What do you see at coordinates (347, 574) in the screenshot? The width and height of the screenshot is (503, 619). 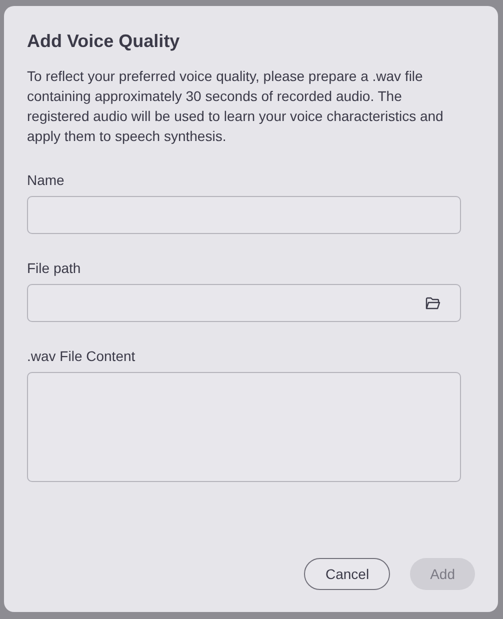 I see `cancel-button: Cancel` at bounding box center [347, 574].